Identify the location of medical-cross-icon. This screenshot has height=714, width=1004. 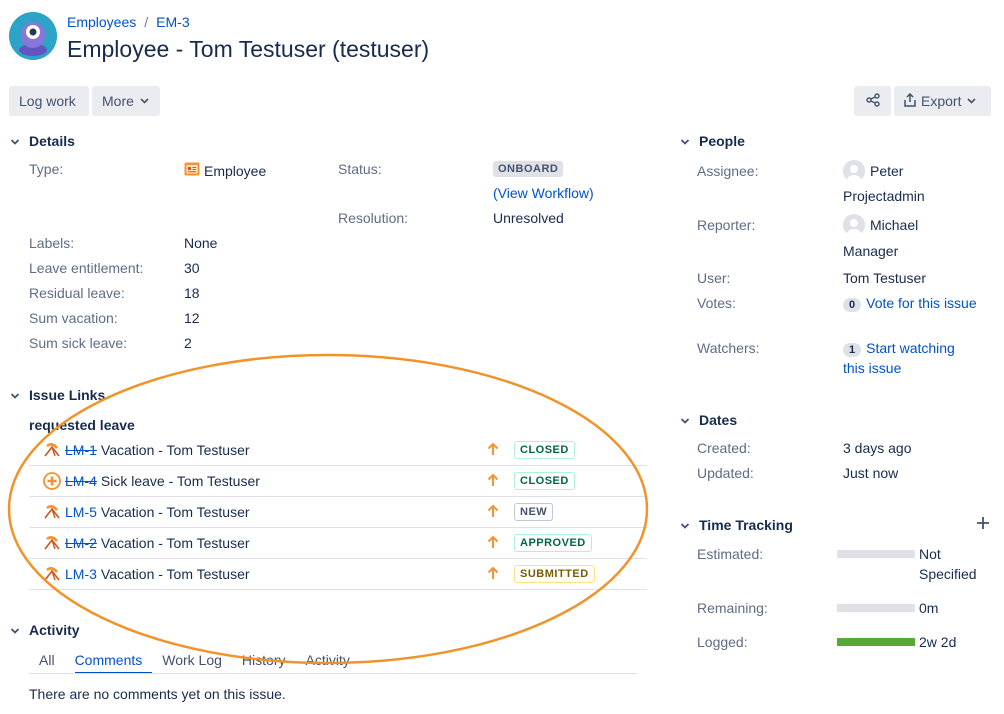
(52, 481).